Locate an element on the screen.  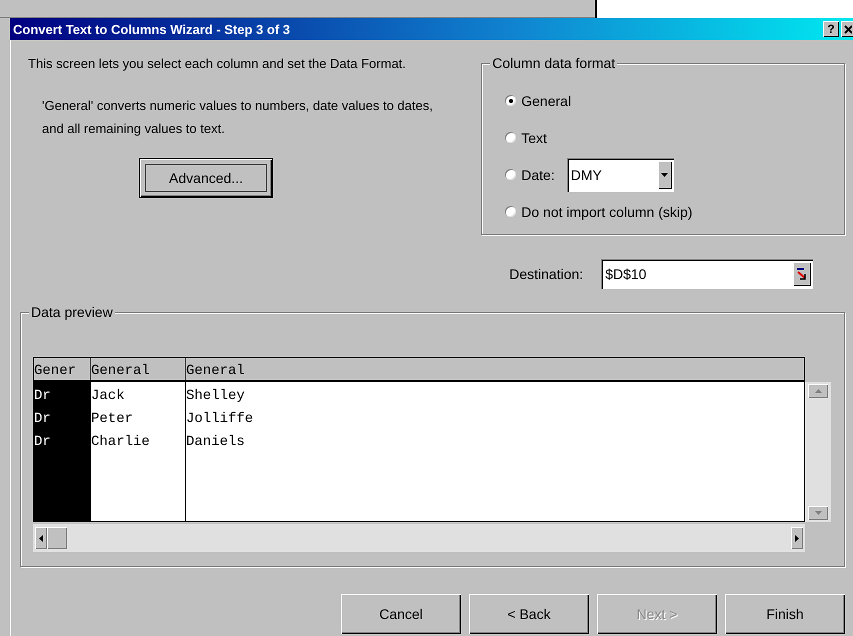
group-title: Data preview is located at coordinates (72, 312).